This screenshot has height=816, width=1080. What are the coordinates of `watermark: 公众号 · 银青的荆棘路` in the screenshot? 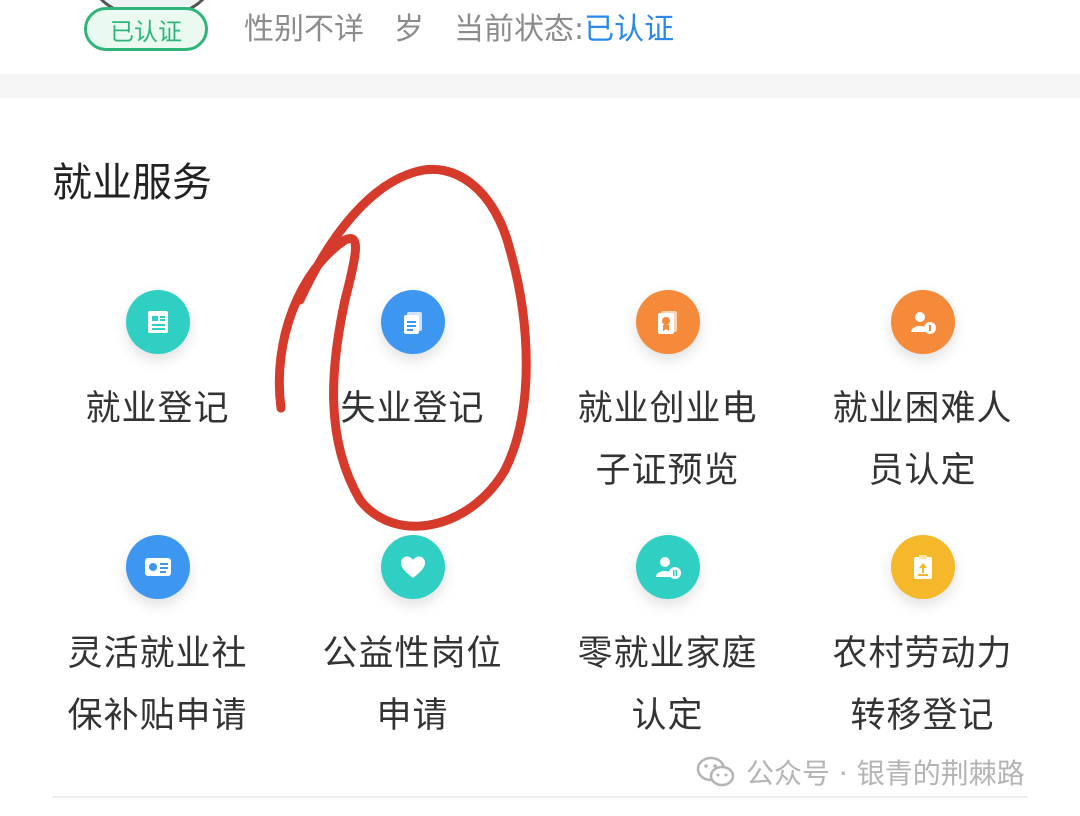 It's located at (860, 772).